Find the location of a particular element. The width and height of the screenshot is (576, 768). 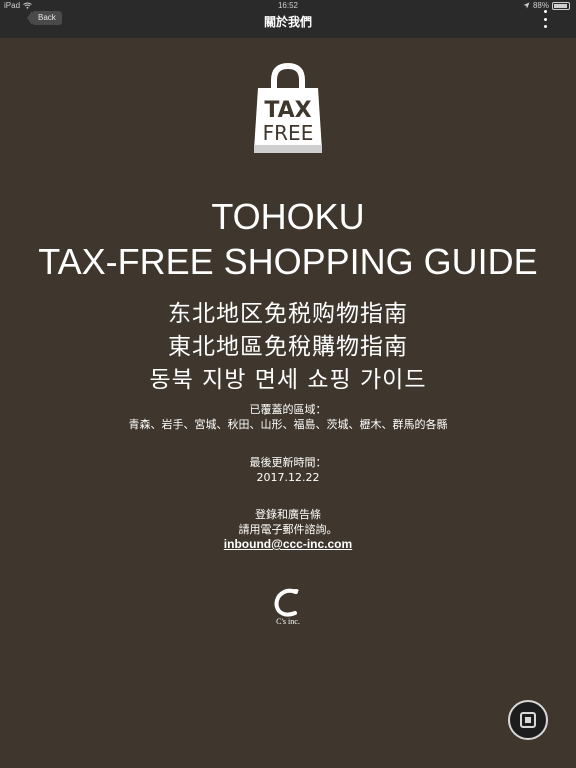

status-time: 16:52 is located at coordinates (288, 5).